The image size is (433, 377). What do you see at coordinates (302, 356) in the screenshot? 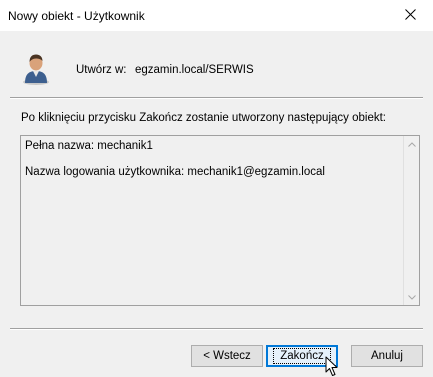
I see `finish-button-label: Zakończ` at bounding box center [302, 356].